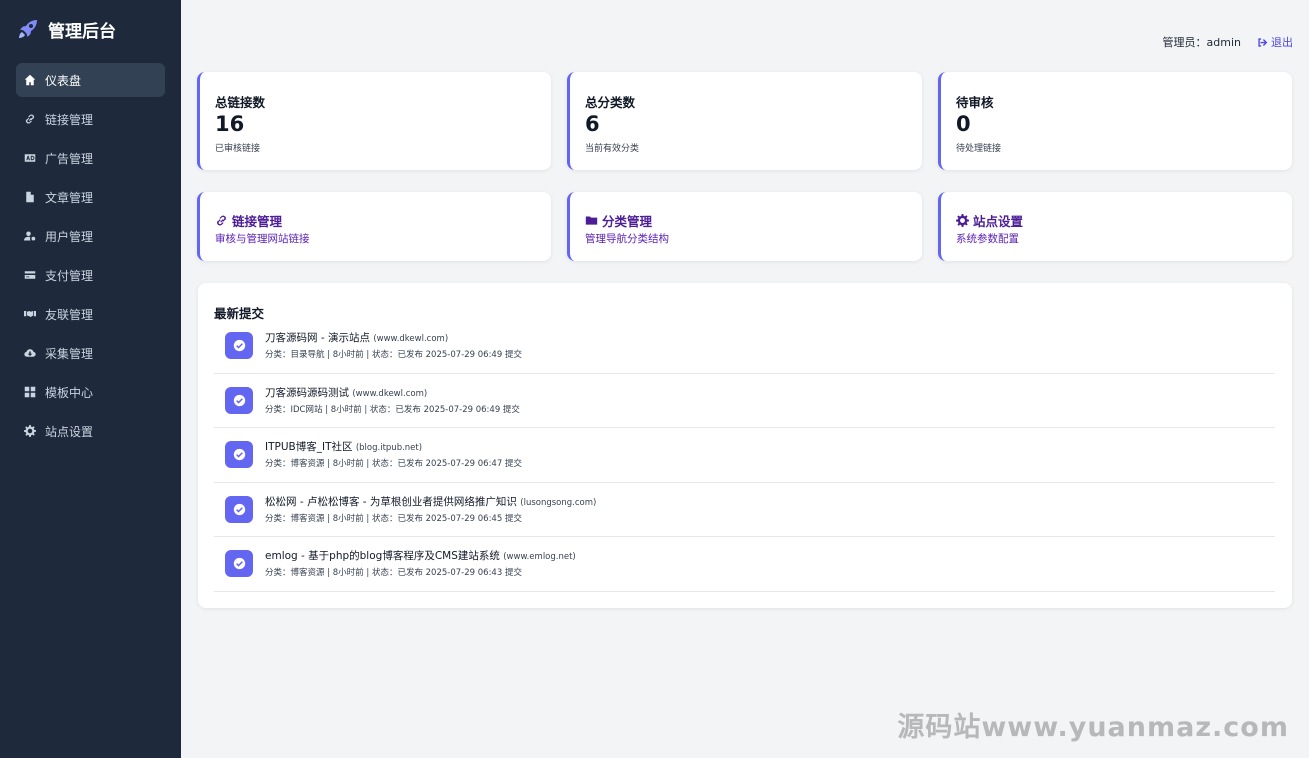 This screenshot has width=1309, height=758. What do you see at coordinates (69, 119) in the screenshot?
I see `sidebar-item-label: 链接管理` at bounding box center [69, 119].